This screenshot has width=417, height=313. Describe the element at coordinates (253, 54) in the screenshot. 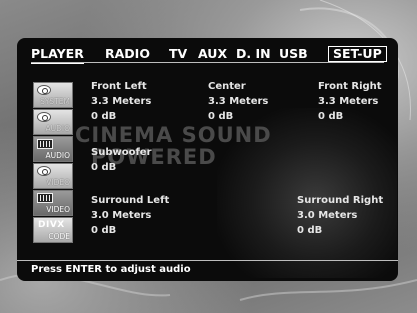

I see `tab-digital-in: D. IN` at that location.